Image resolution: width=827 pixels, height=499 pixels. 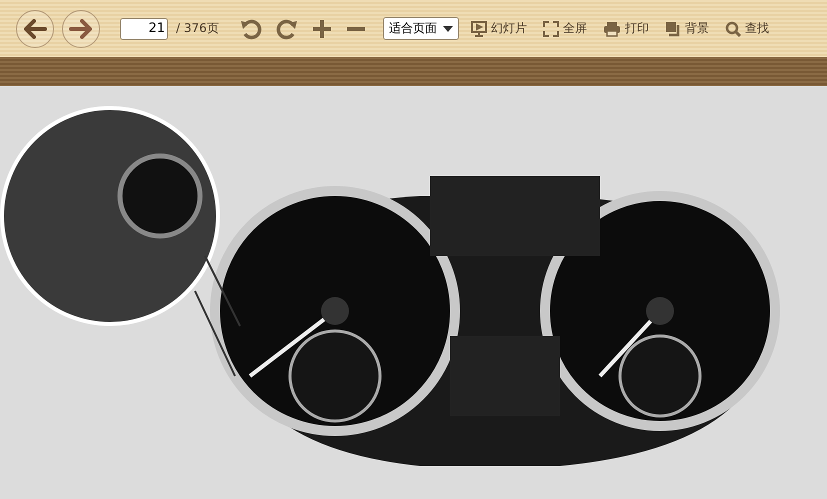 I want to click on rotate-left-icon, so click(x=250, y=28).